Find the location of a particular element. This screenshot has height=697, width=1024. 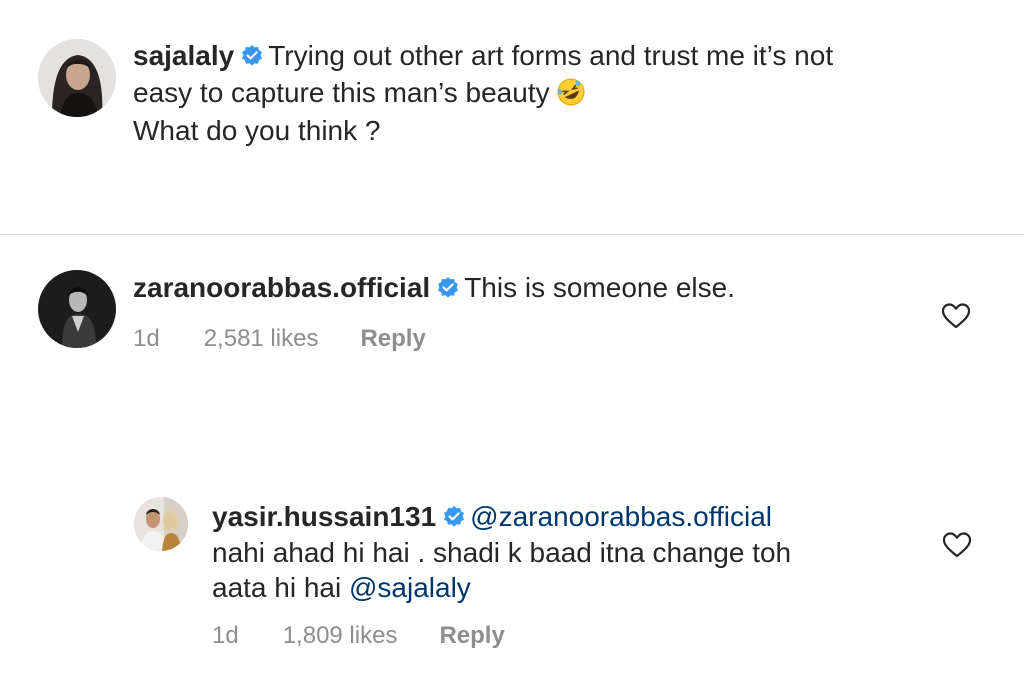

comment-likes: 2,581 likes is located at coordinates (261, 339).